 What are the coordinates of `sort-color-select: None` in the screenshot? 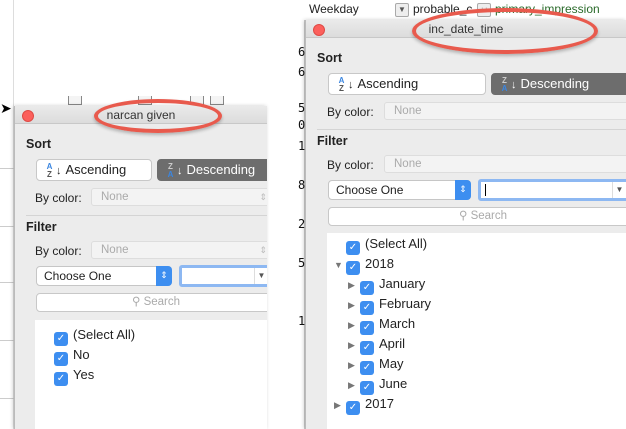 It's located at (505, 111).